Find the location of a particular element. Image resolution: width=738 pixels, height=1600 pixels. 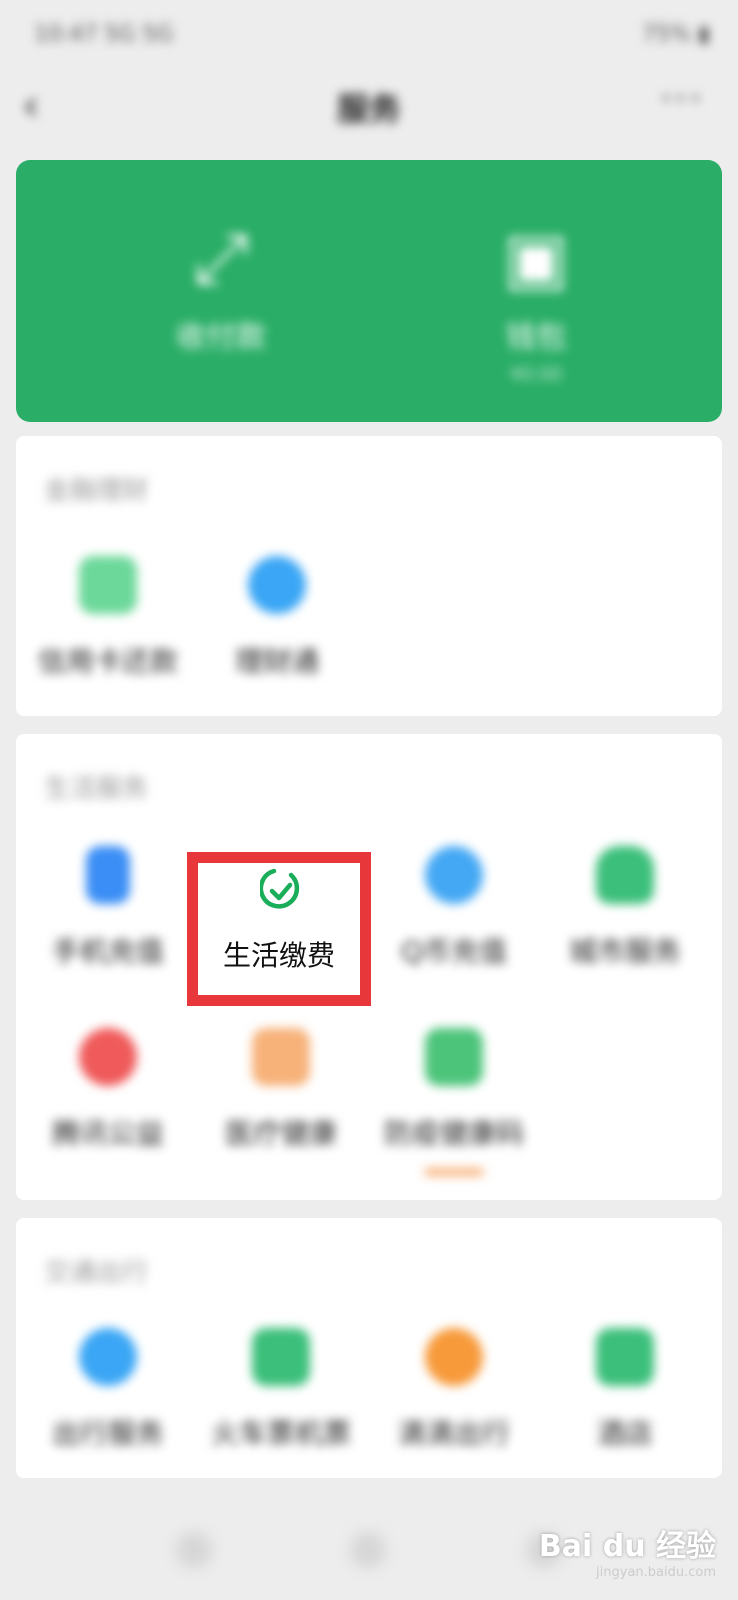

wealth-icon is located at coordinates (277, 585).